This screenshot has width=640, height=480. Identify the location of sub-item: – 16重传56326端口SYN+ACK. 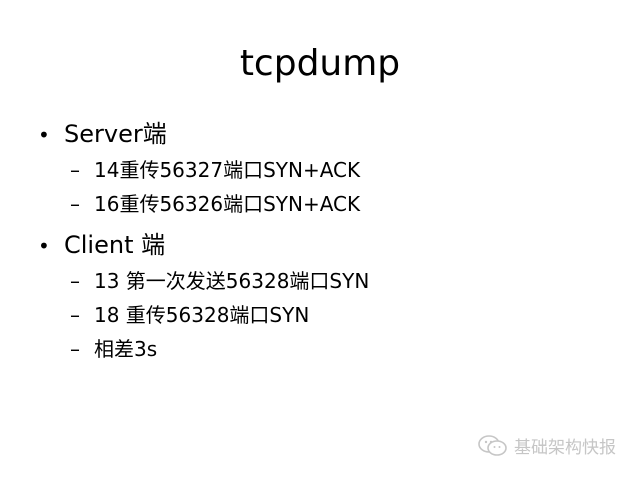
(329, 204).